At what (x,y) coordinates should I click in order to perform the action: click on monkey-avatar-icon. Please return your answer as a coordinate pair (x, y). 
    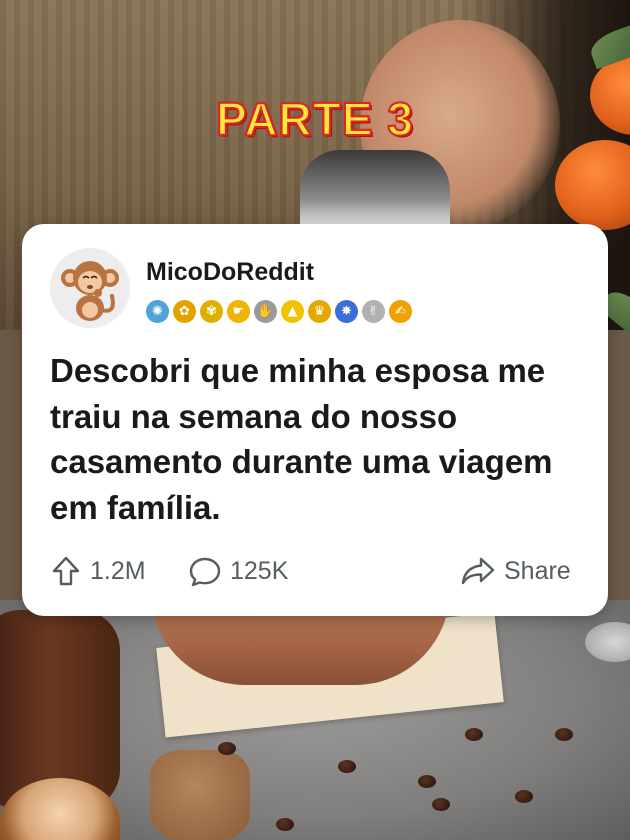
    Looking at the image, I should click on (90, 288).